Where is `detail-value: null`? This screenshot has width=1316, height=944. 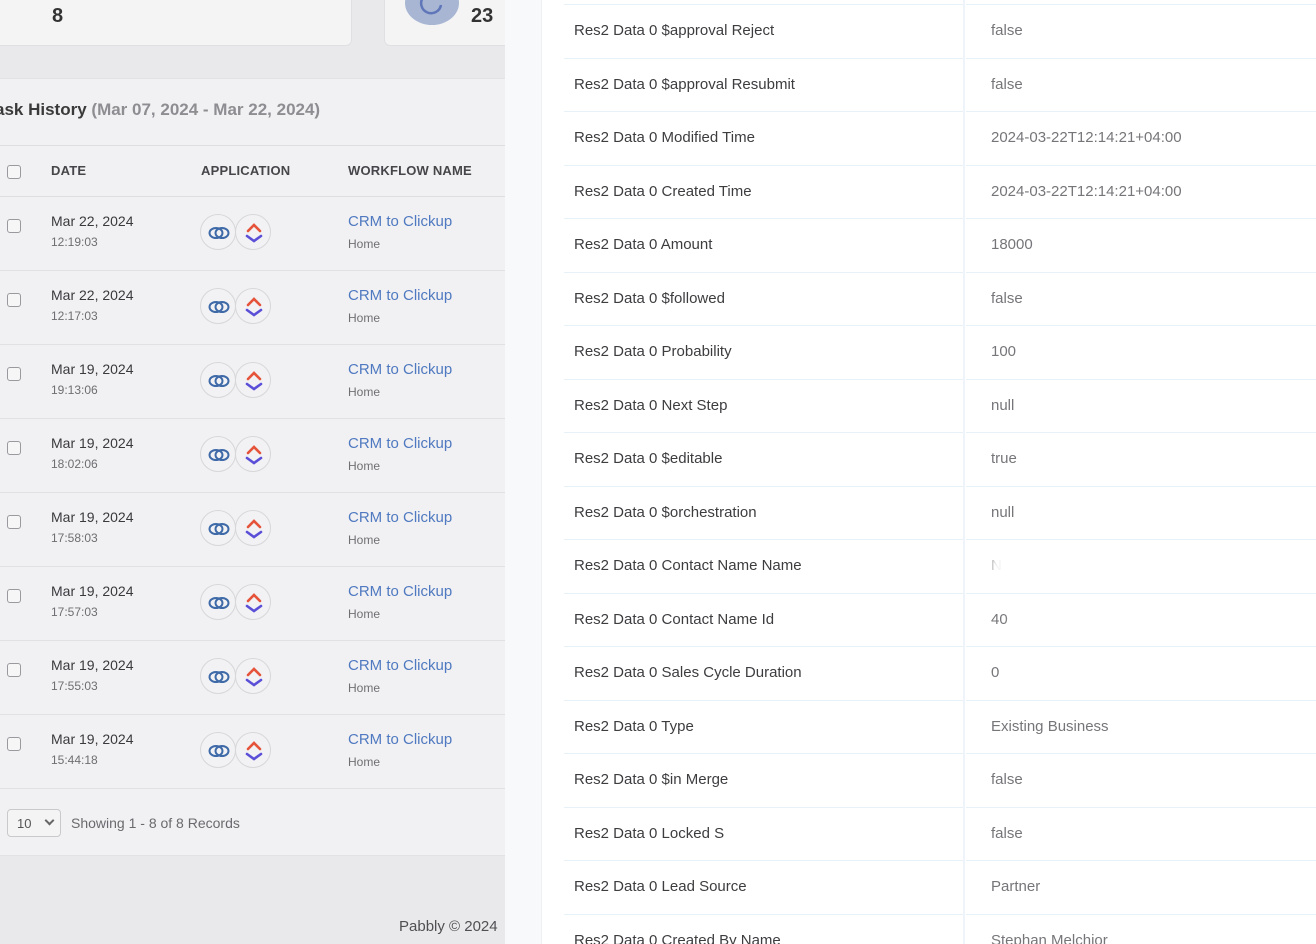
detail-value: null is located at coordinates (1003, 512).